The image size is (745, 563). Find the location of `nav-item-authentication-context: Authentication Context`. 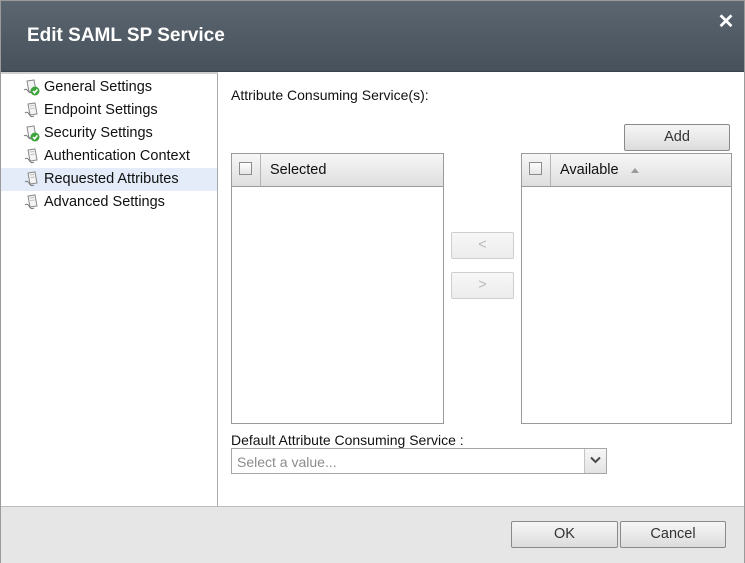

nav-item-authentication-context: Authentication Context is located at coordinates (109, 156).